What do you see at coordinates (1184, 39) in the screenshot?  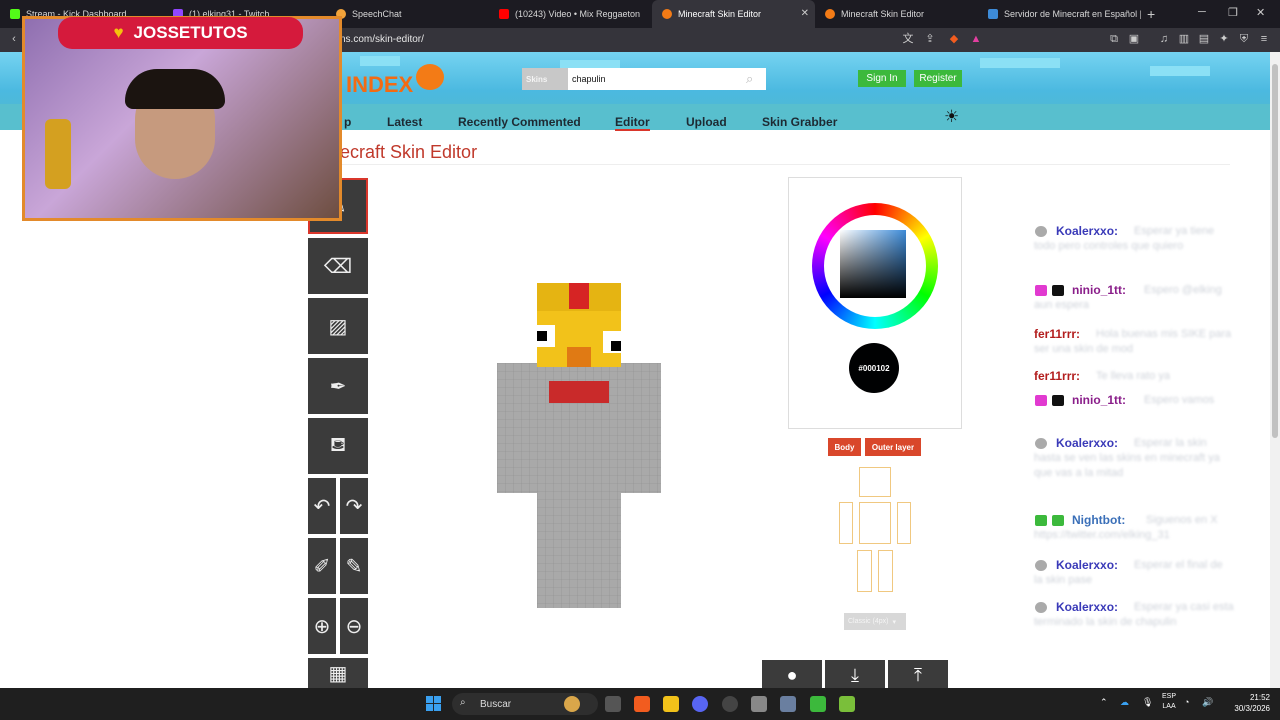 I see `sidebar-icon: ▥` at bounding box center [1184, 39].